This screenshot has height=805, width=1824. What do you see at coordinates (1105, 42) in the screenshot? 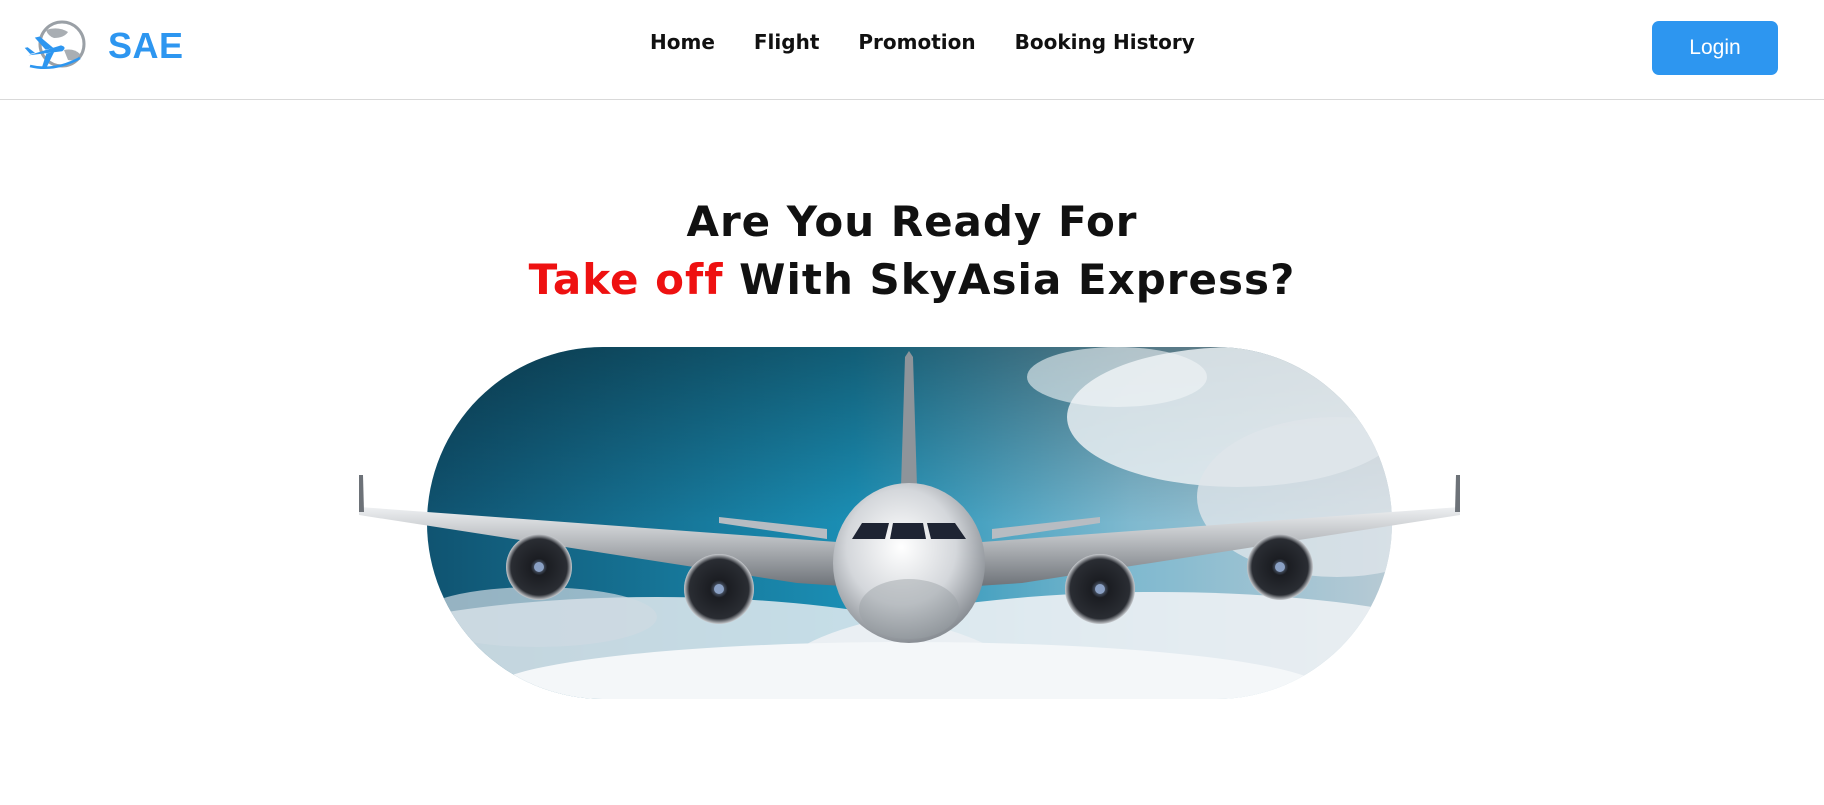
I see `nav-booking-history: Booking History` at bounding box center [1105, 42].